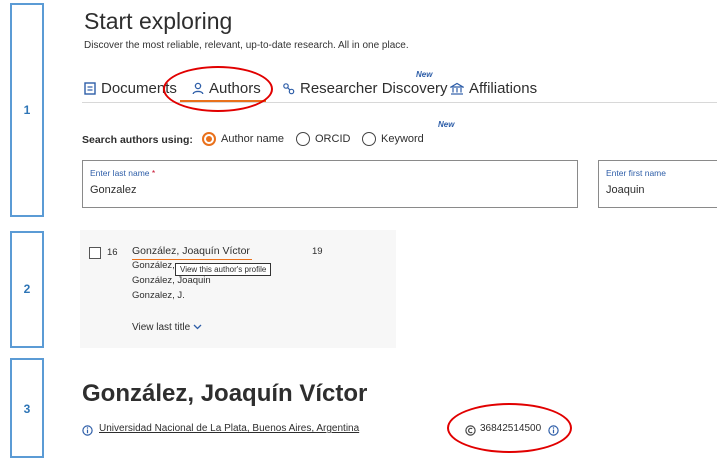 The image size is (717, 458). Describe the element at coordinates (158, 295) in the screenshot. I see `name-variant: Gonzalez, J.` at that location.